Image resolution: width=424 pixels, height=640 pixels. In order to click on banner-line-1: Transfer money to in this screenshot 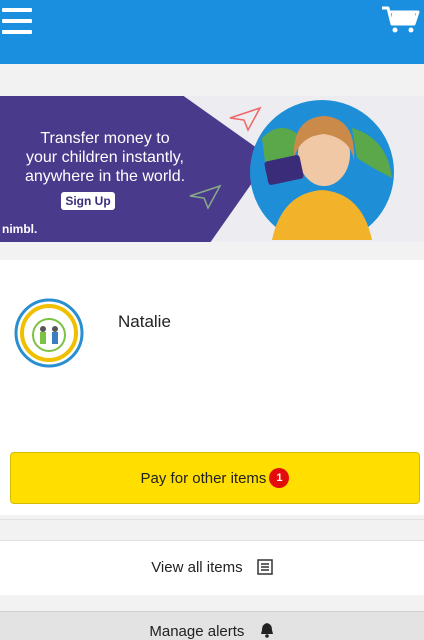, I will do `click(105, 138)`.